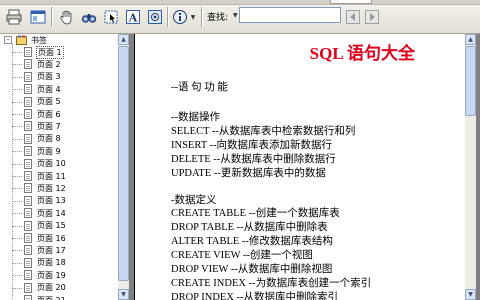 The height and width of the screenshot is (300, 480). Describe the element at coordinates (263, 131) in the screenshot. I see `document-text-line: SELECT --从数据库表中检索数据行和列` at that location.